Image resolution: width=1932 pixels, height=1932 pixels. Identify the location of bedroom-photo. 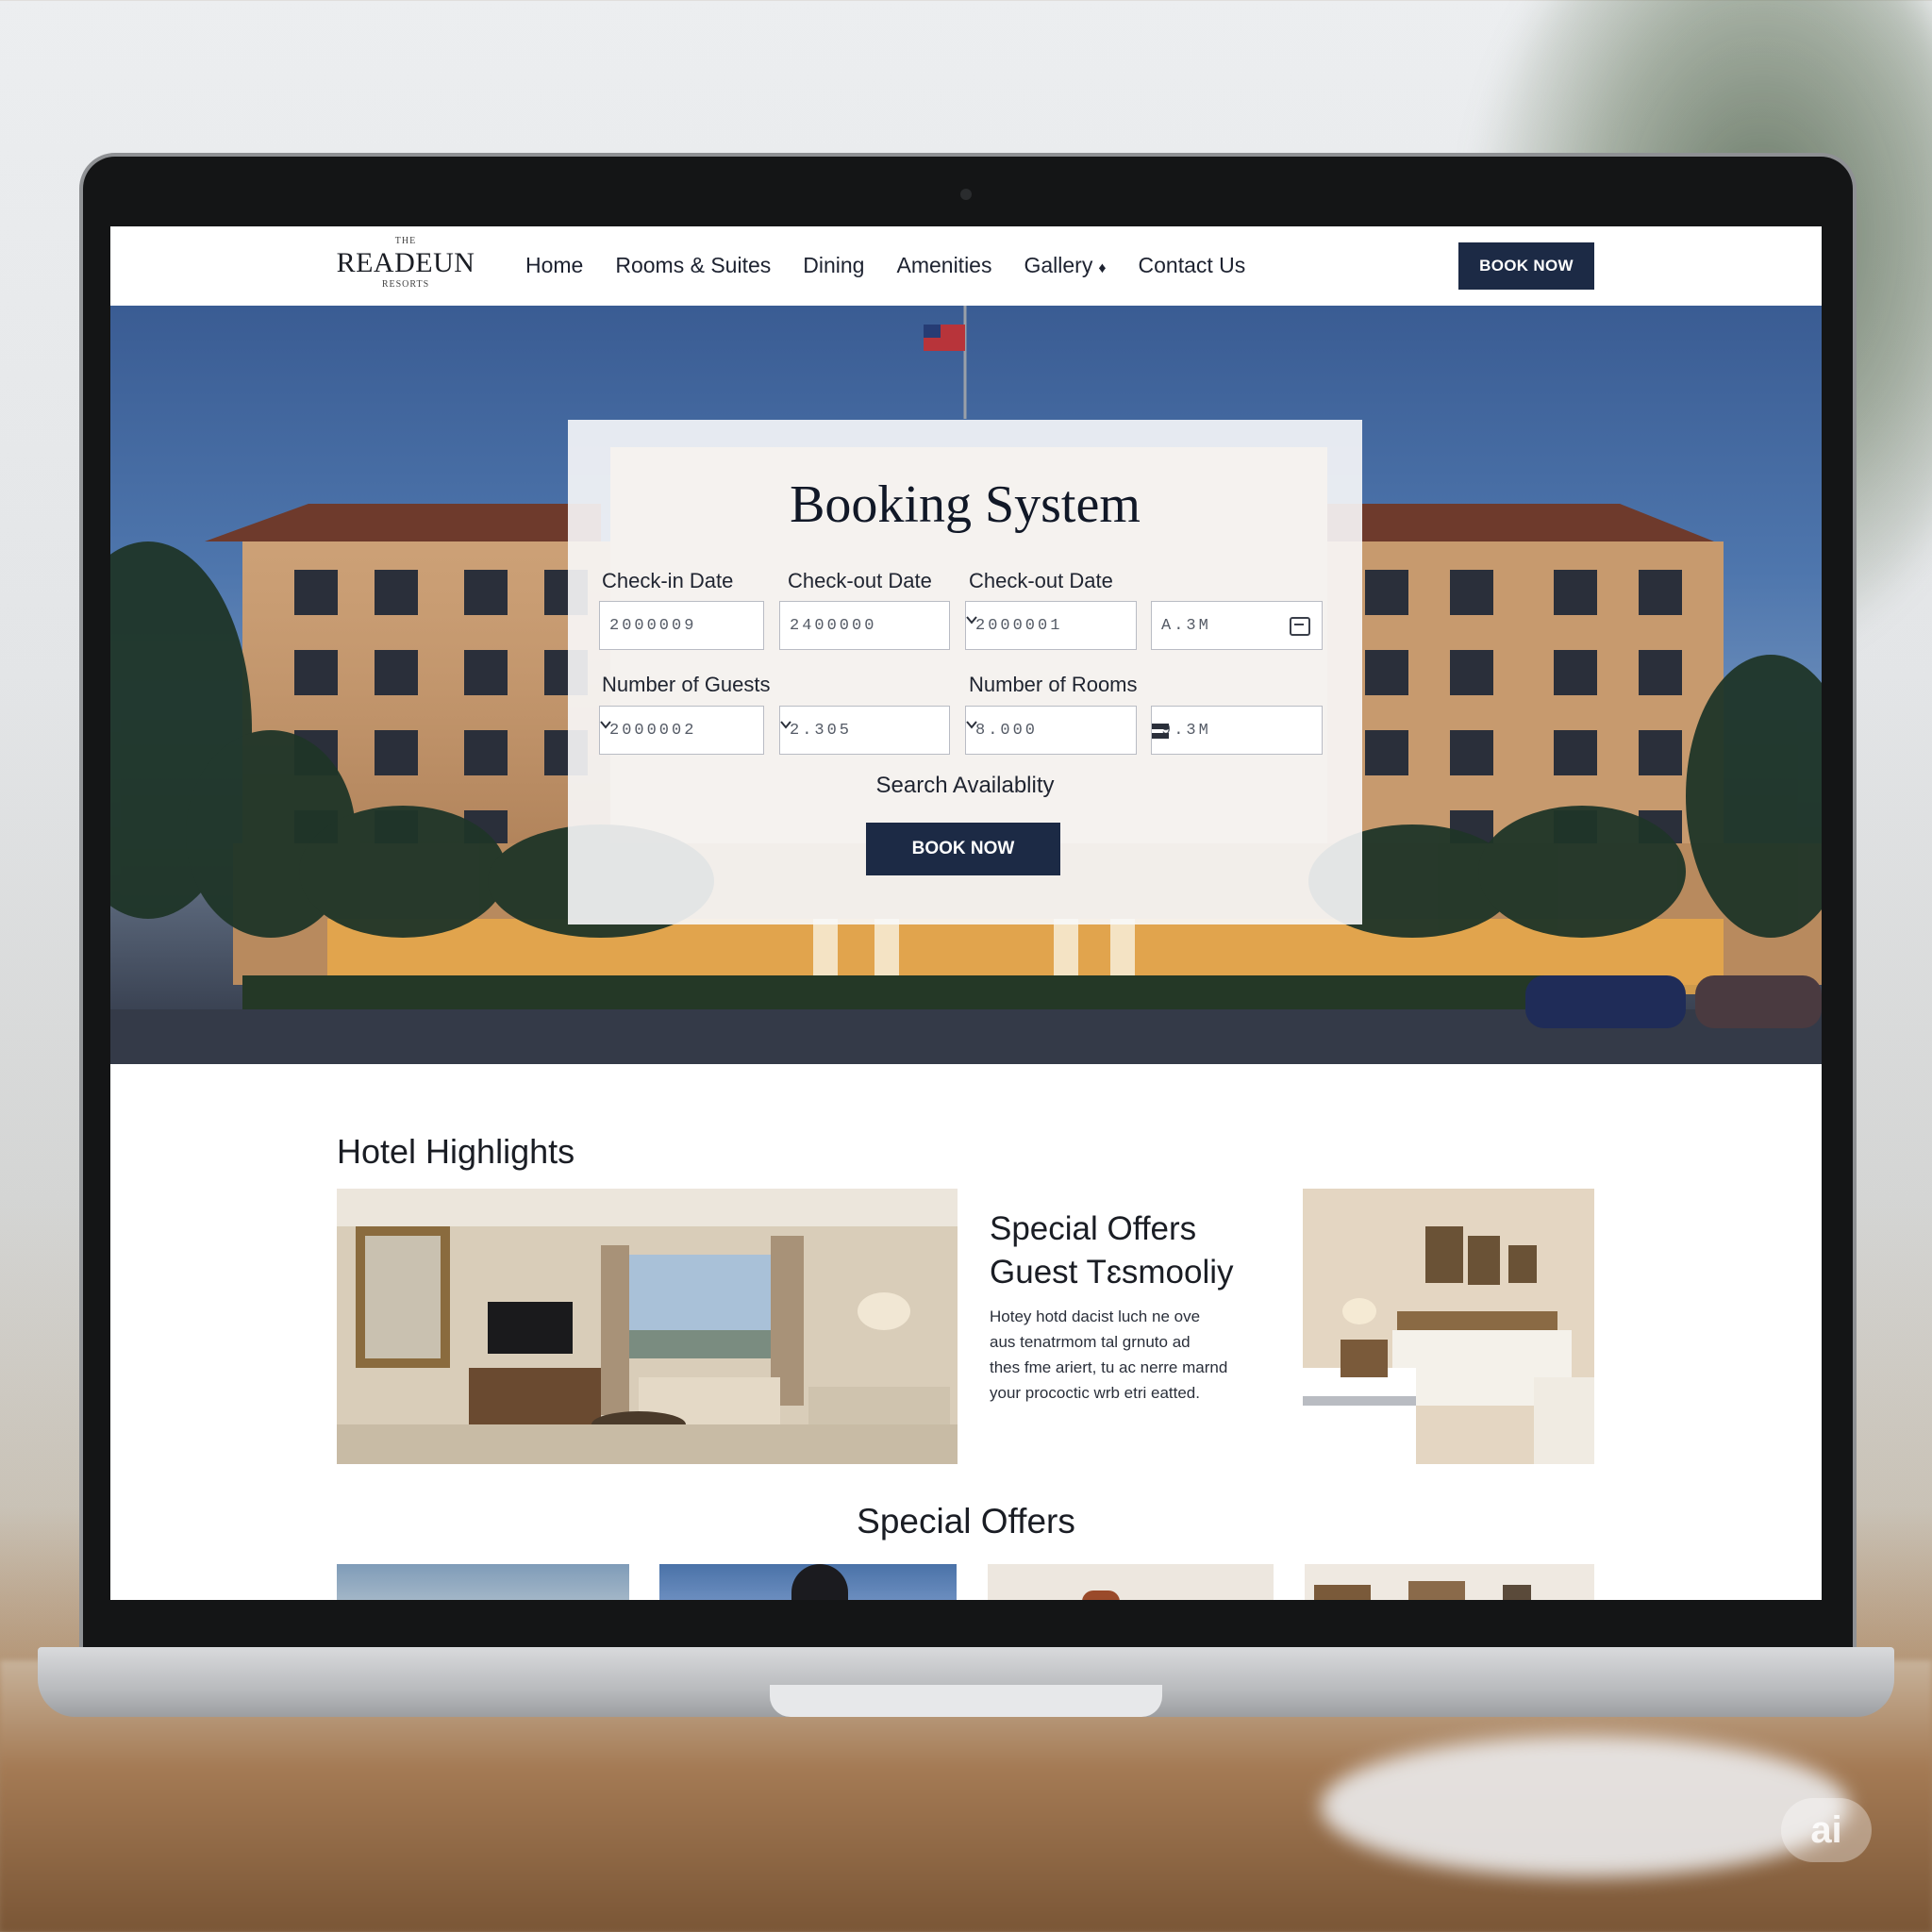
(1449, 1326).